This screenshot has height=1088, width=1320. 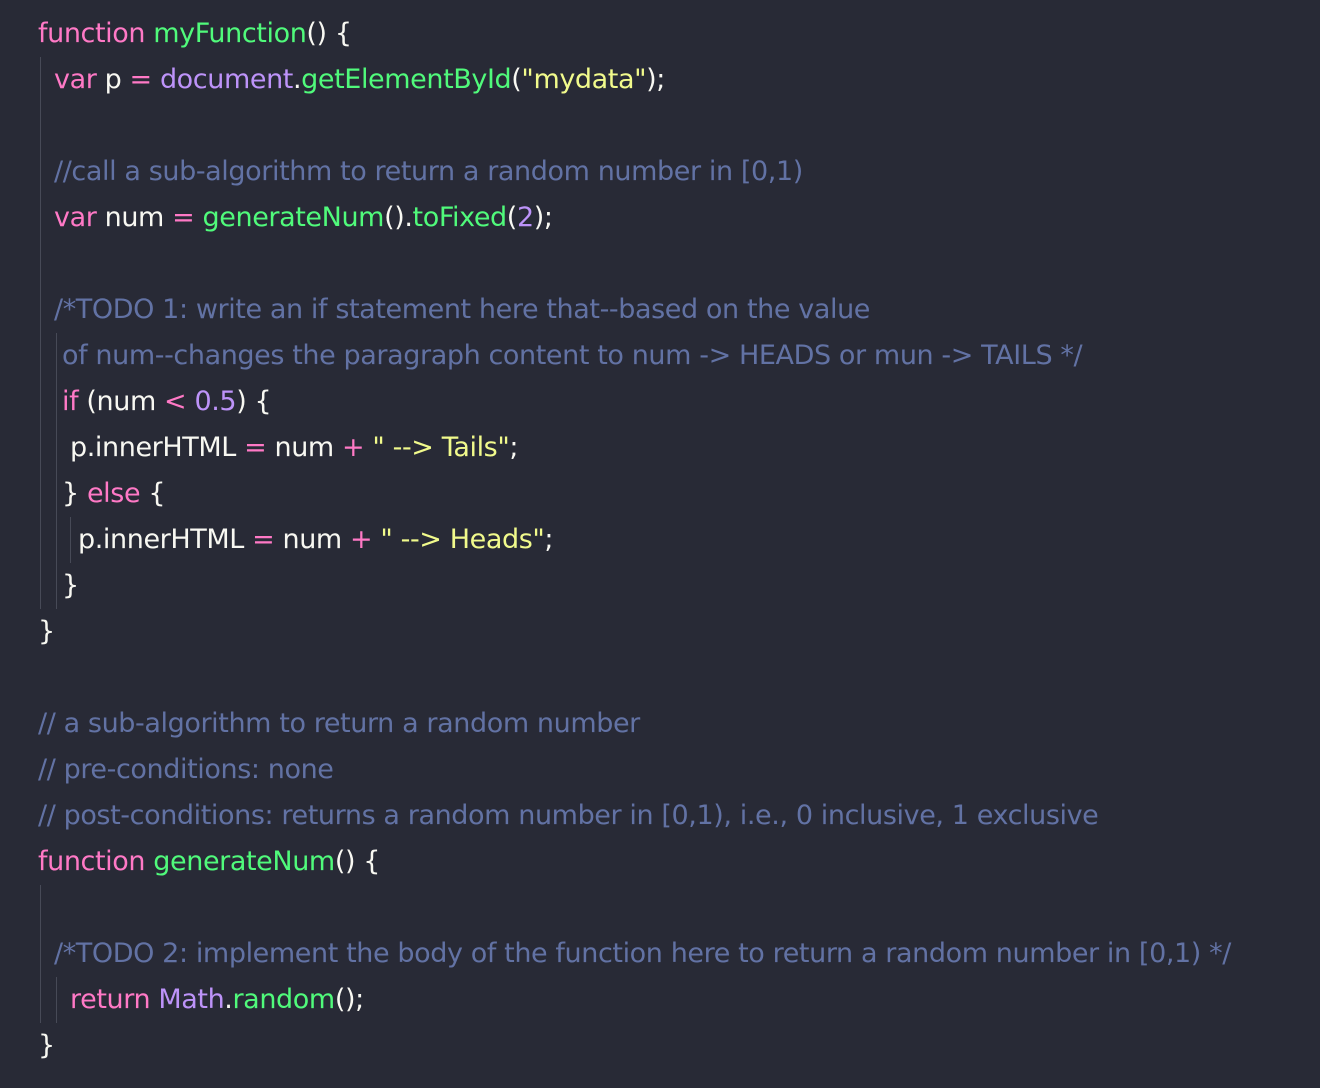 What do you see at coordinates (549, 539) in the screenshot?
I see `code-token-default: ;` at bounding box center [549, 539].